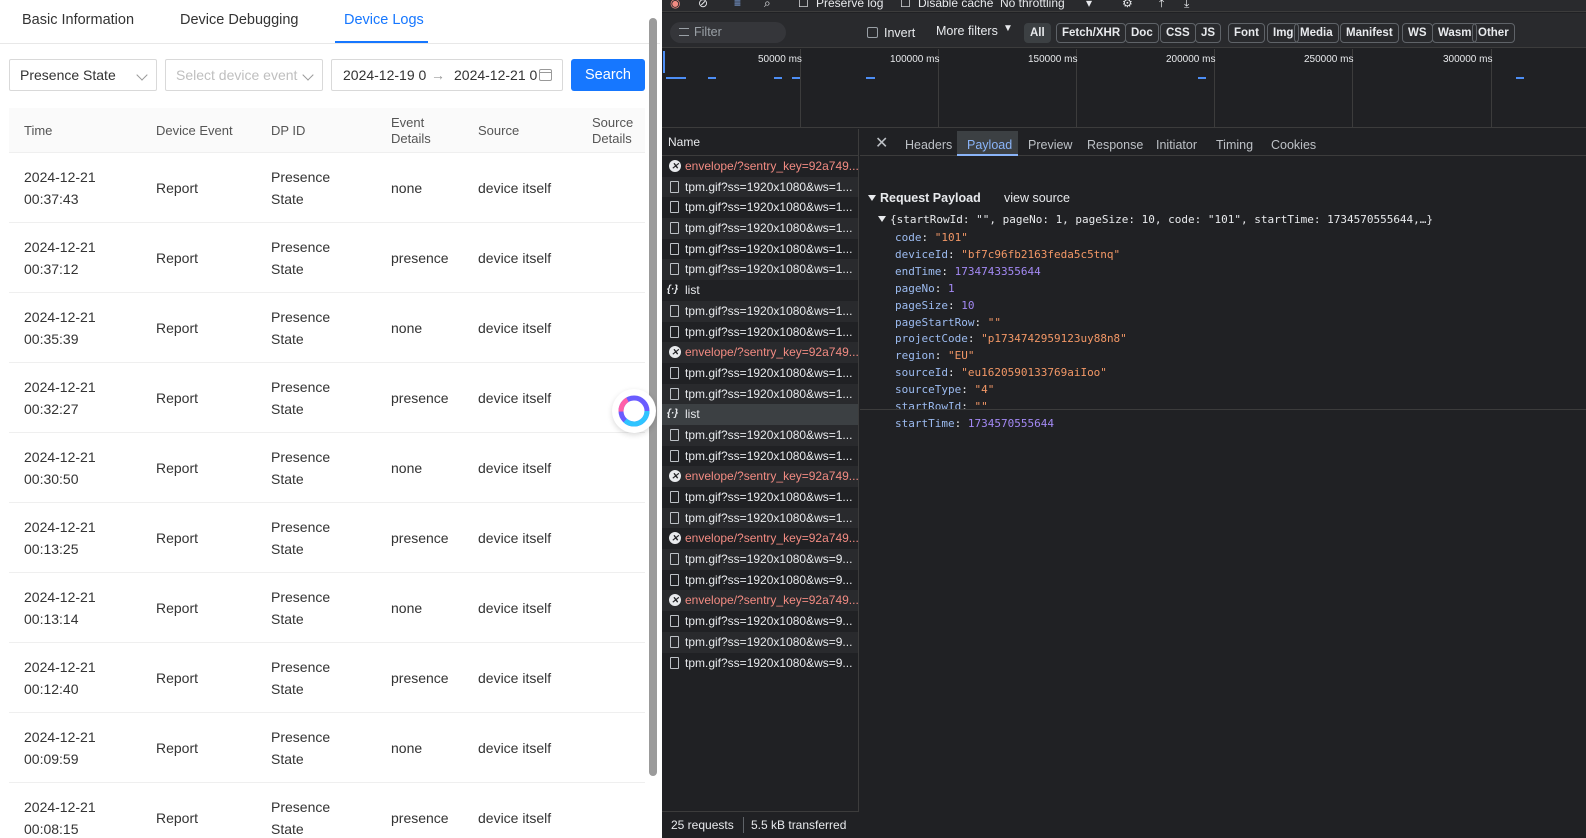 This screenshot has width=1586, height=838. What do you see at coordinates (1089, 5) in the screenshot?
I see `chevron-down-icon: ▾` at bounding box center [1089, 5].